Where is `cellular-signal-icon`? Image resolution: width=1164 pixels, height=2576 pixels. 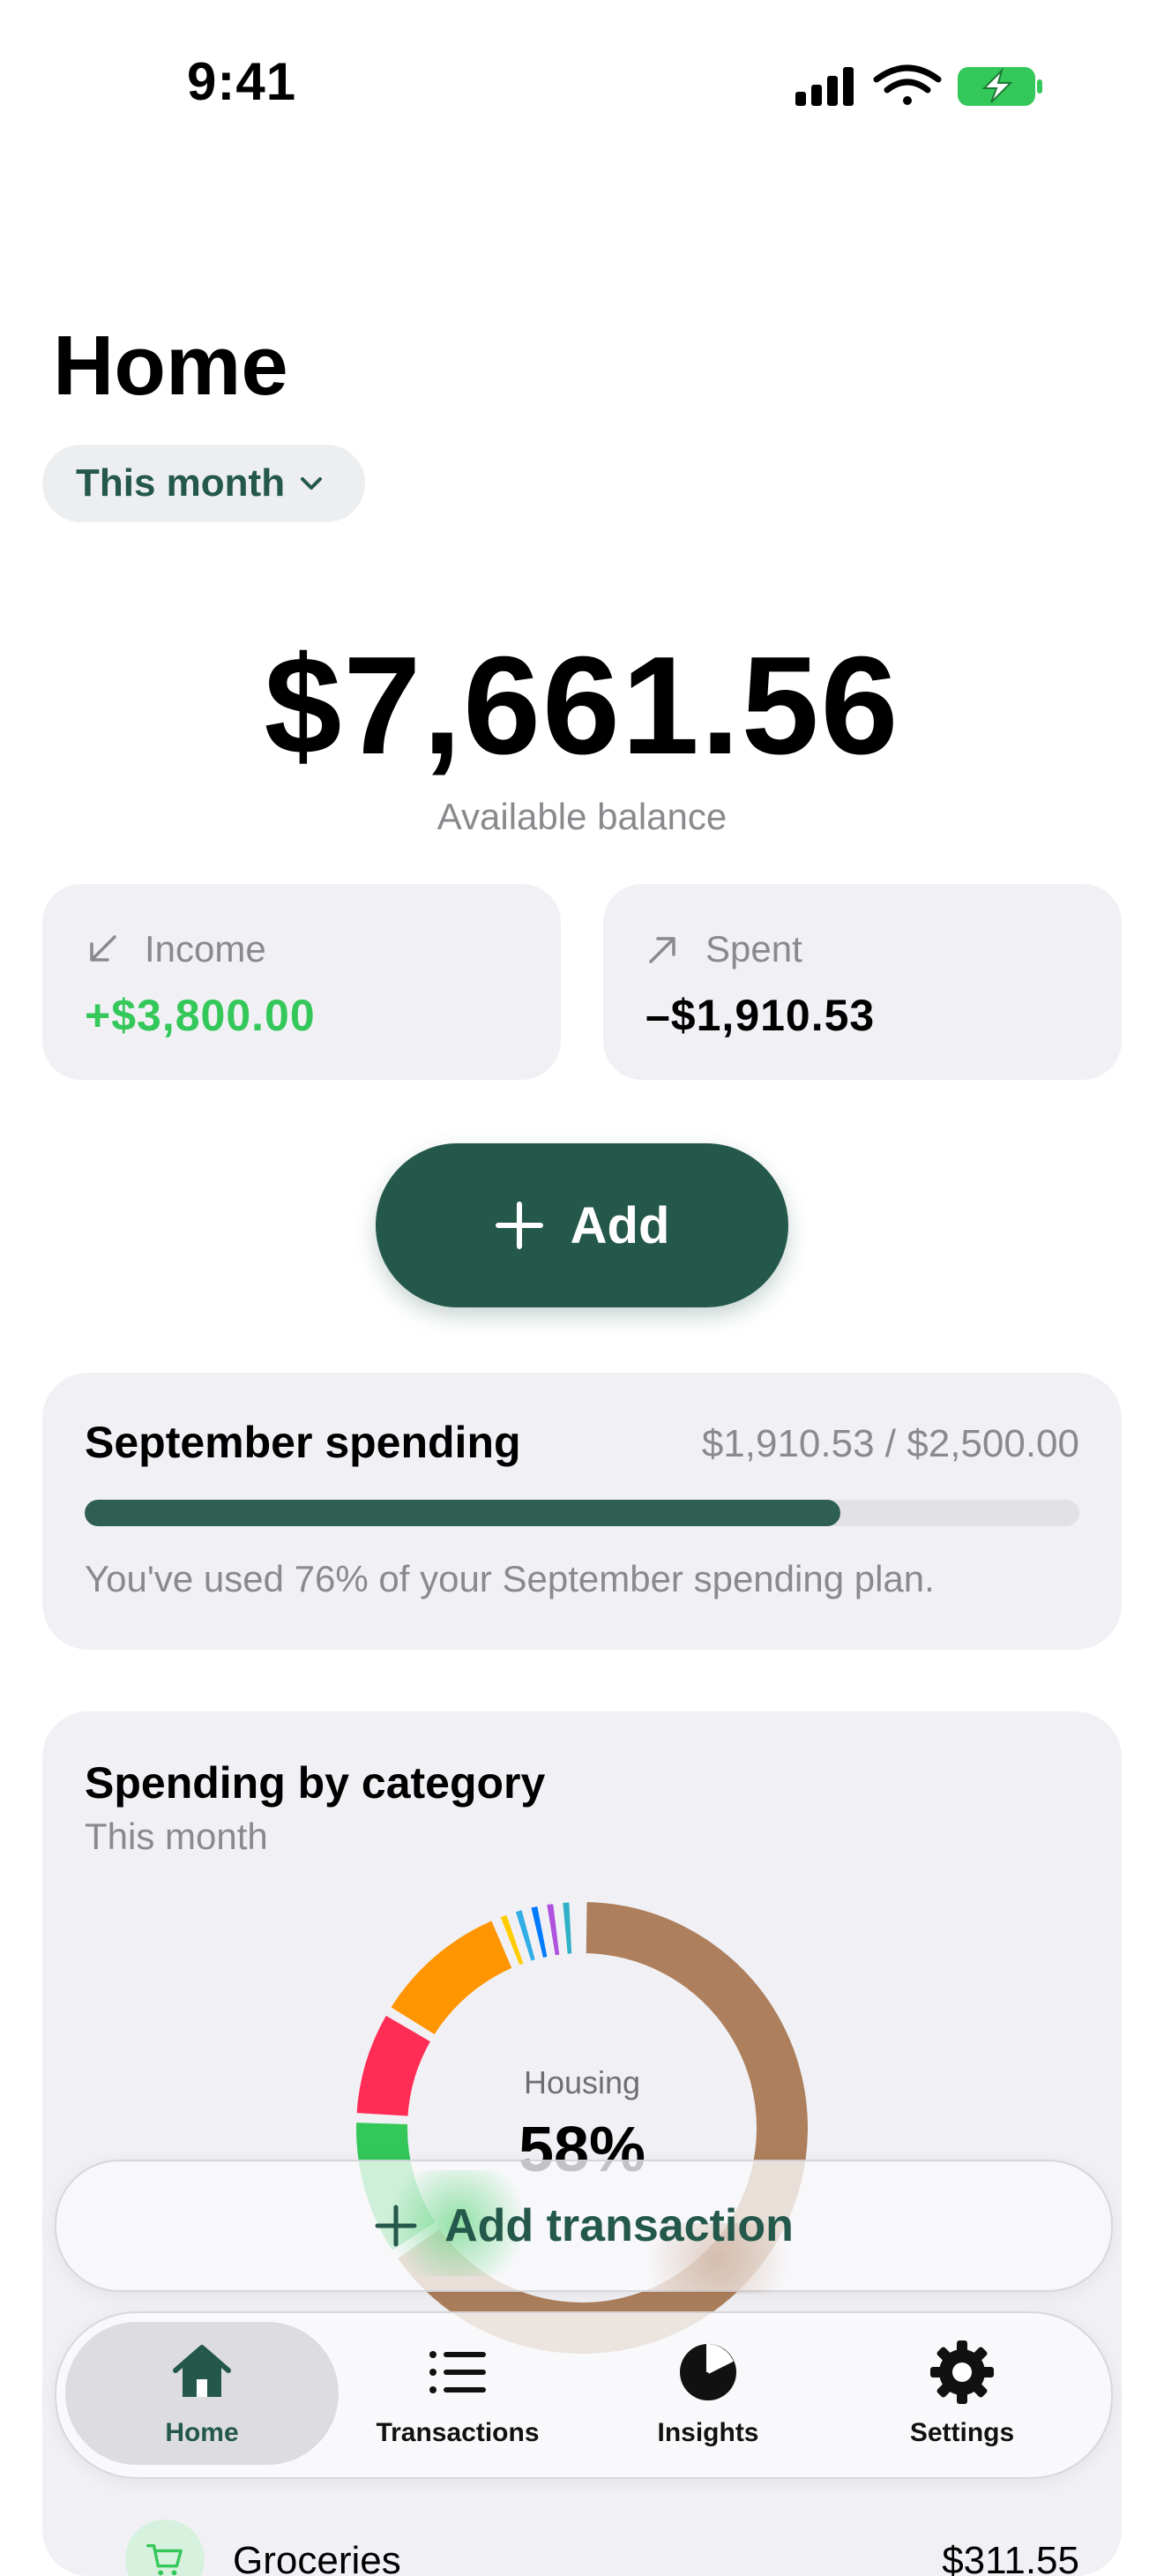 cellular-signal-icon is located at coordinates (824, 86).